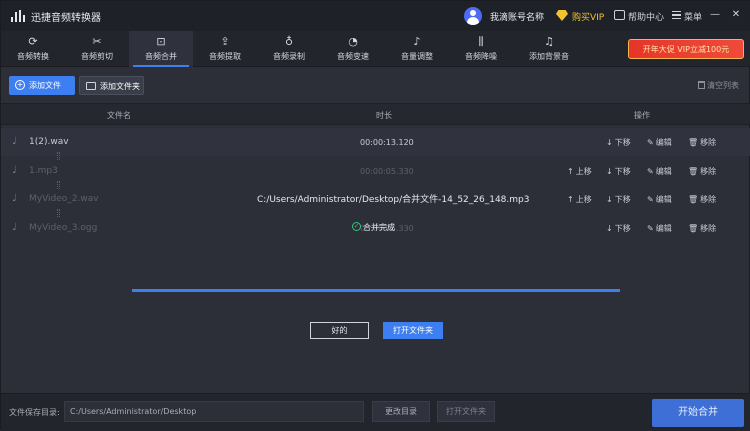 The image size is (750, 431). I want to click on noise-reduce-icon: ⫼, so click(481, 41).